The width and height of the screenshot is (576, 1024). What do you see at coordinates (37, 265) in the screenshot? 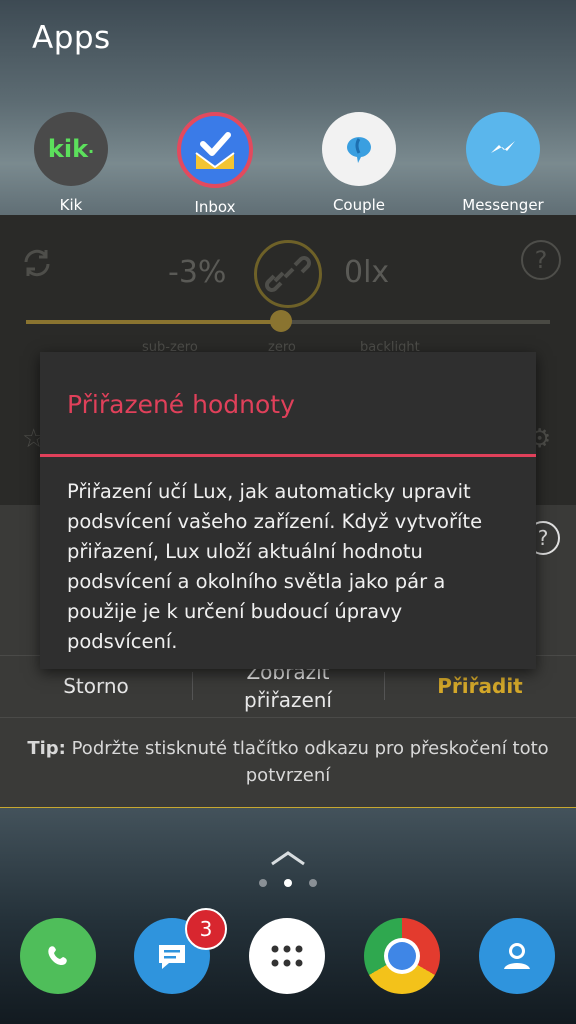
I see `sync-icon` at bounding box center [37, 265].